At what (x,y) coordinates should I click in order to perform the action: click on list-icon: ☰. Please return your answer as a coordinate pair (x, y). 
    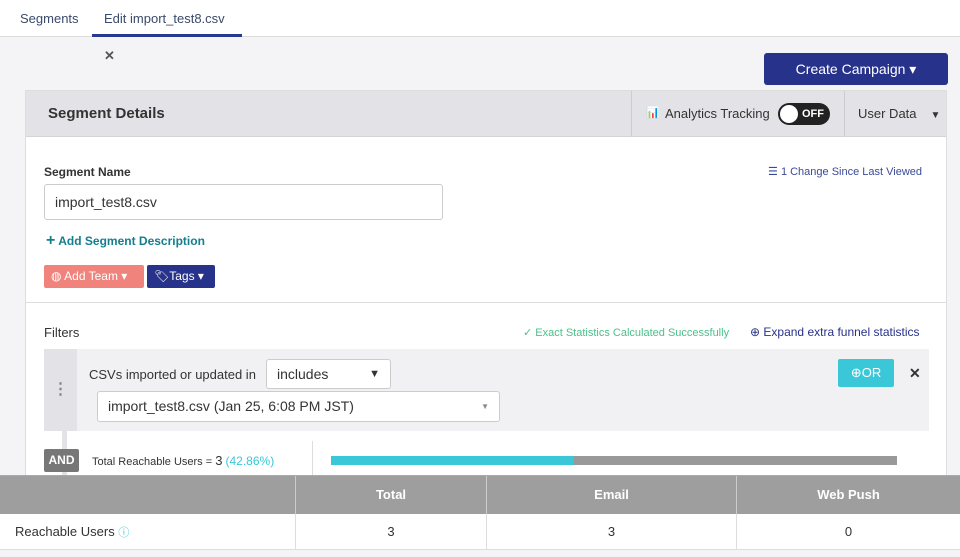
    Looking at the image, I should click on (773, 172).